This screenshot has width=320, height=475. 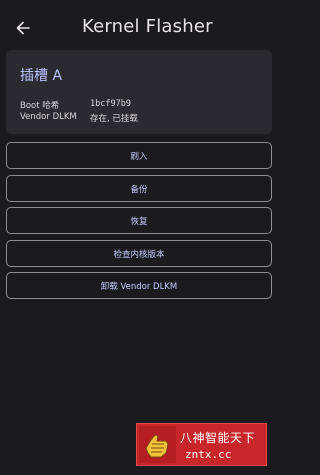 What do you see at coordinates (110, 104) in the screenshot?
I see `boot-hash-value: 1bcf97b9` at bounding box center [110, 104].